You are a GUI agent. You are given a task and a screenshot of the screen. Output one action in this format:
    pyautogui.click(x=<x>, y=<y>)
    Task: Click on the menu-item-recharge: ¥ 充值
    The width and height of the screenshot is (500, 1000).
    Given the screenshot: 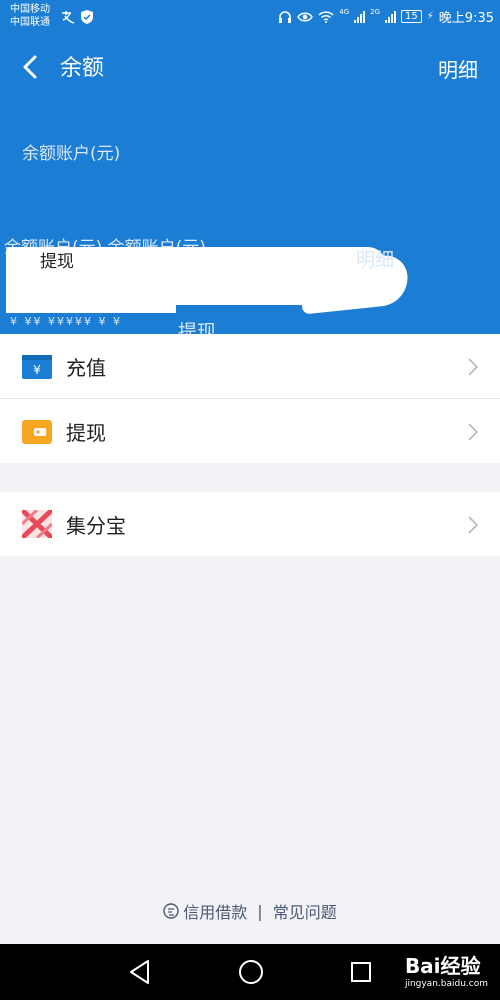 What is the action you would take?
    pyautogui.click(x=250, y=366)
    